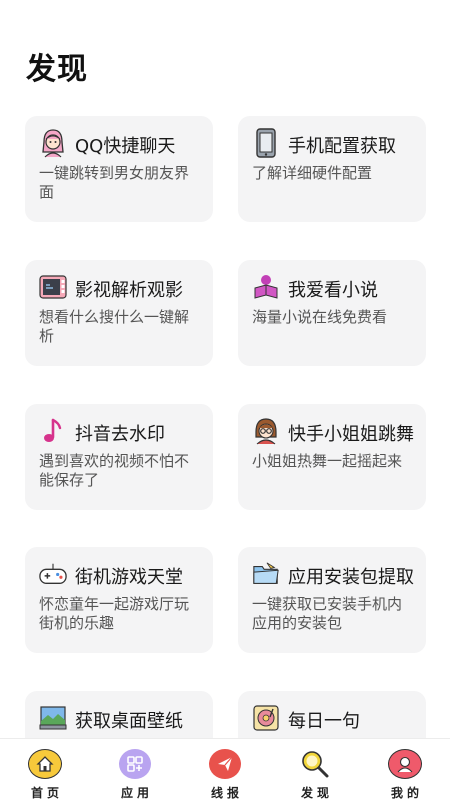 This screenshot has height=801, width=450. What do you see at coordinates (327, 613) in the screenshot?
I see `card-desc: 一键获取已安装手机内应用的安装包` at bounding box center [327, 613].